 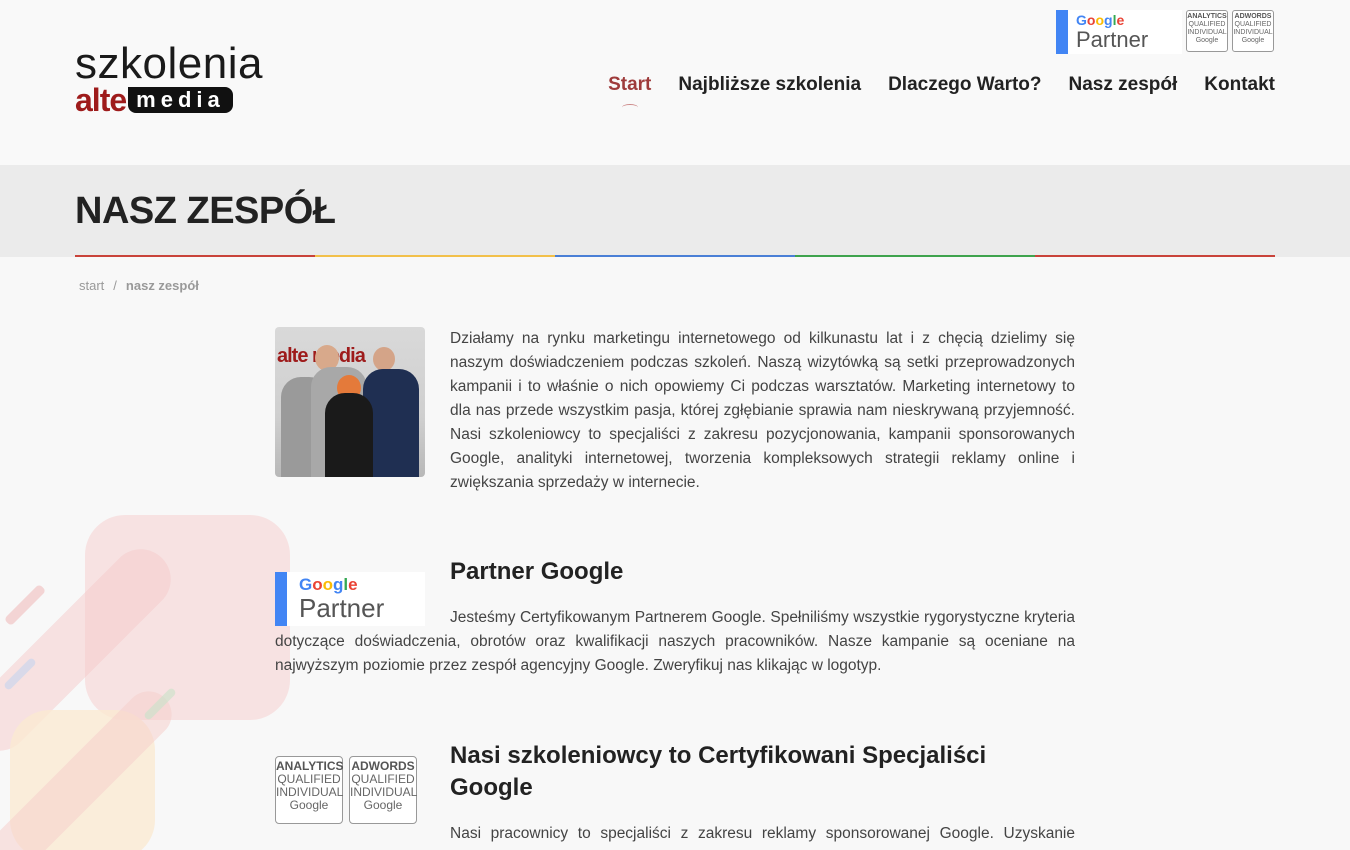 What do you see at coordinates (350, 402) in the screenshot?
I see `team-photo: alte media` at bounding box center [350, 402].